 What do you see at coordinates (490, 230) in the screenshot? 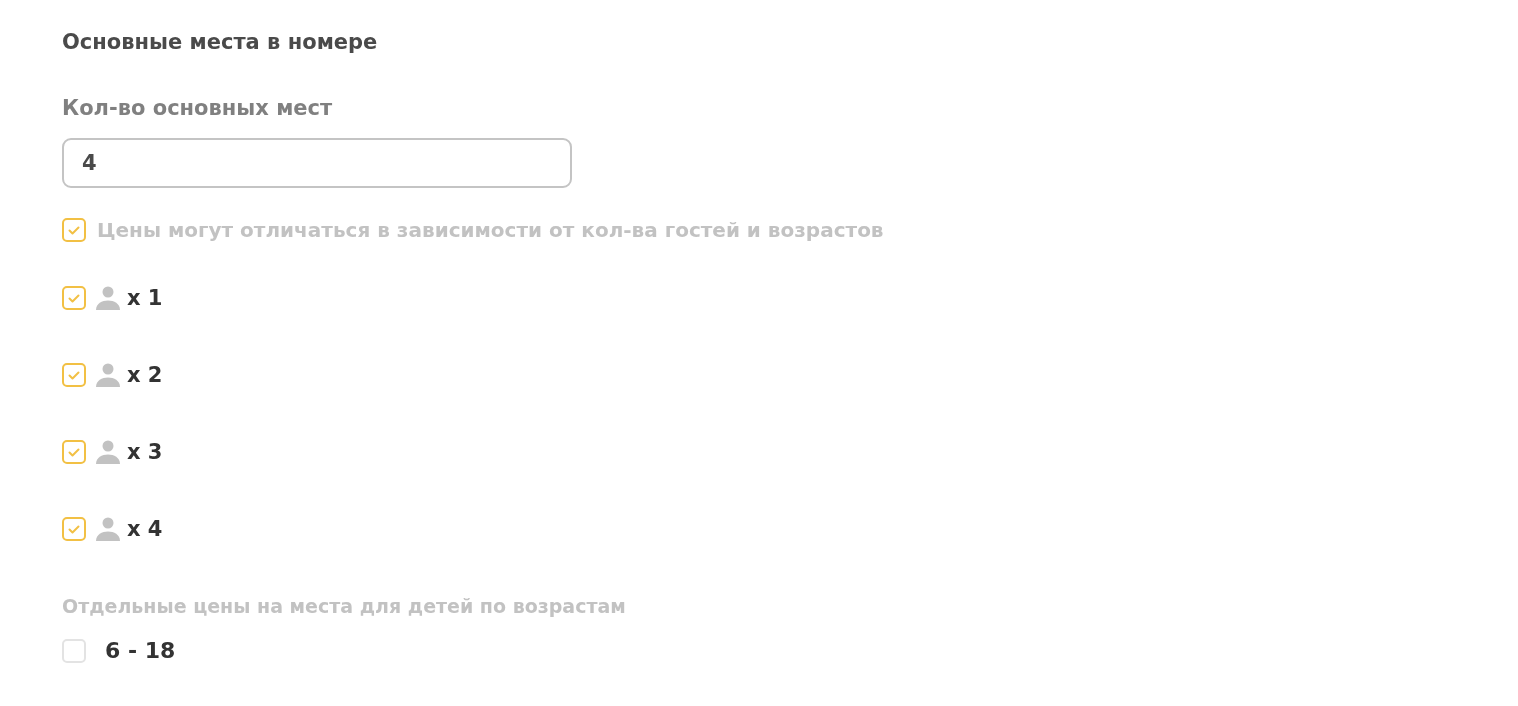
I see `checkbox-label: Цены могут отличаться в зависимости от кол-ва гостей и возрастов` at bounding box center [490, 230].